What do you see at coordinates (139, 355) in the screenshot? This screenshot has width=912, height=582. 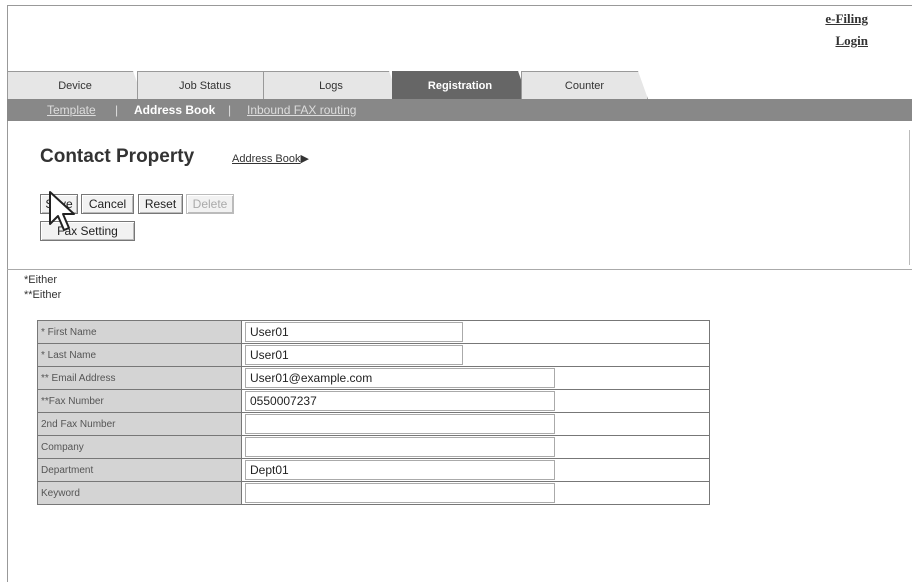 I see `last-name-label: * Last Name` at bounding box center [139, 355].